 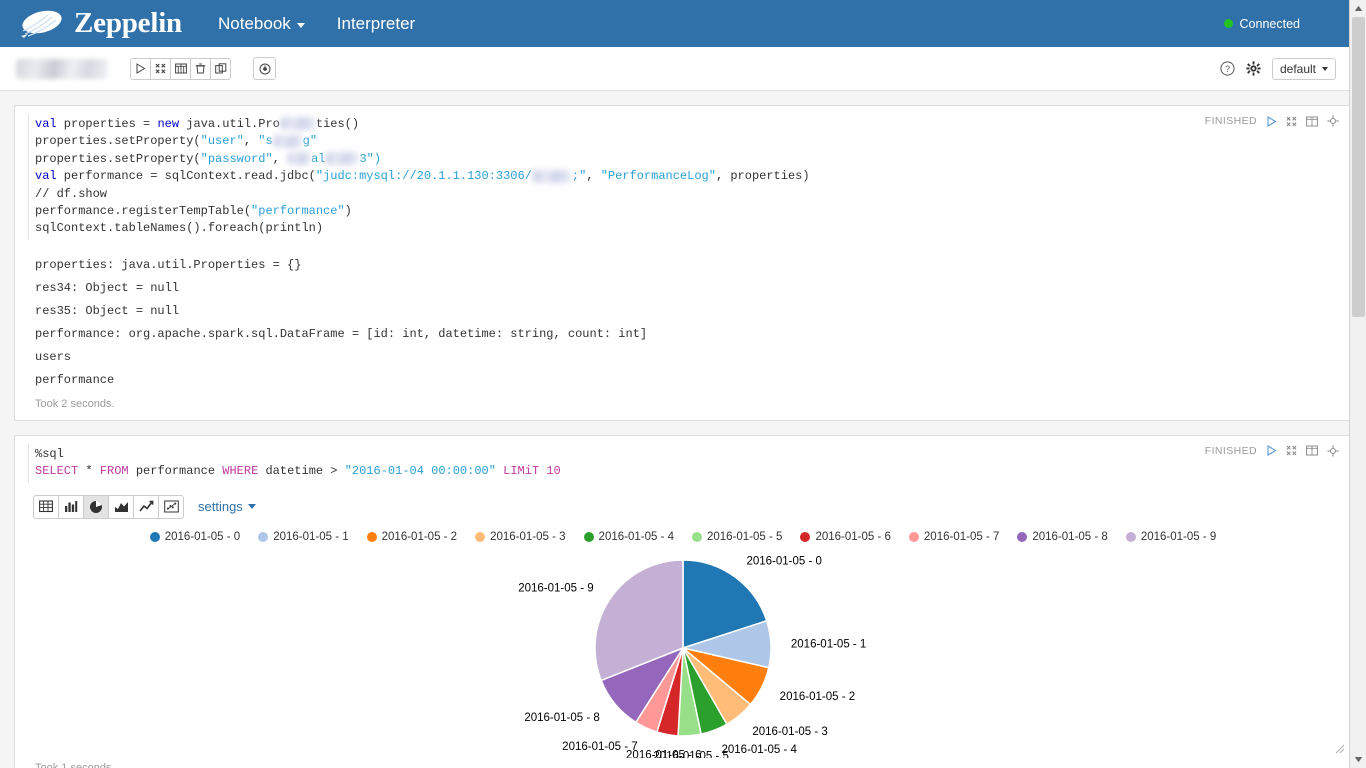 I want to click on code-token: "s, so click(x=265, y=141).